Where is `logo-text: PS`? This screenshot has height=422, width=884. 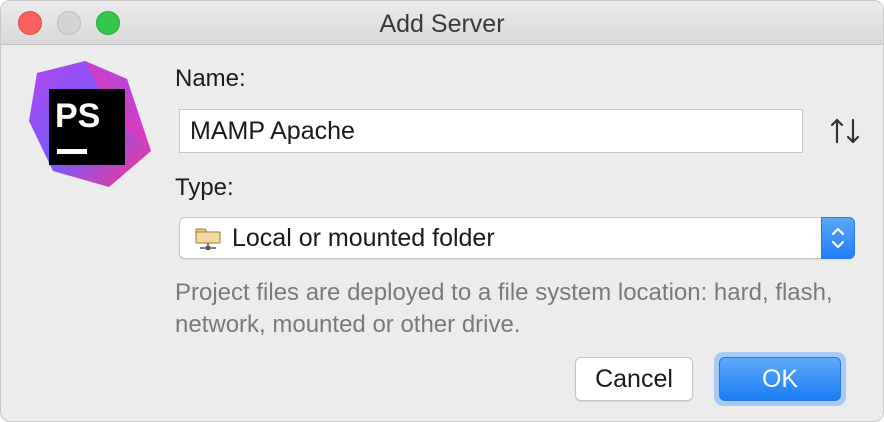 logo-text: PS is located at coordinates (77, 116).